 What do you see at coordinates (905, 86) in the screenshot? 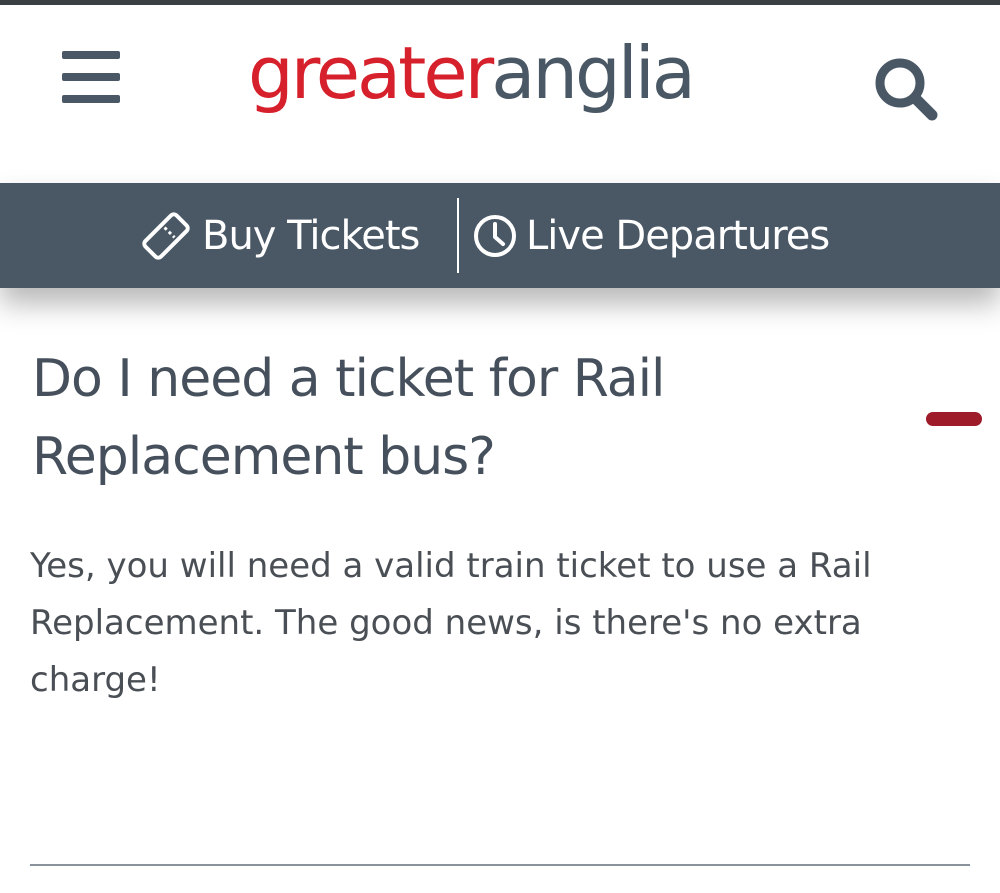
I see `search-icon` at bounding box center [905, 86].